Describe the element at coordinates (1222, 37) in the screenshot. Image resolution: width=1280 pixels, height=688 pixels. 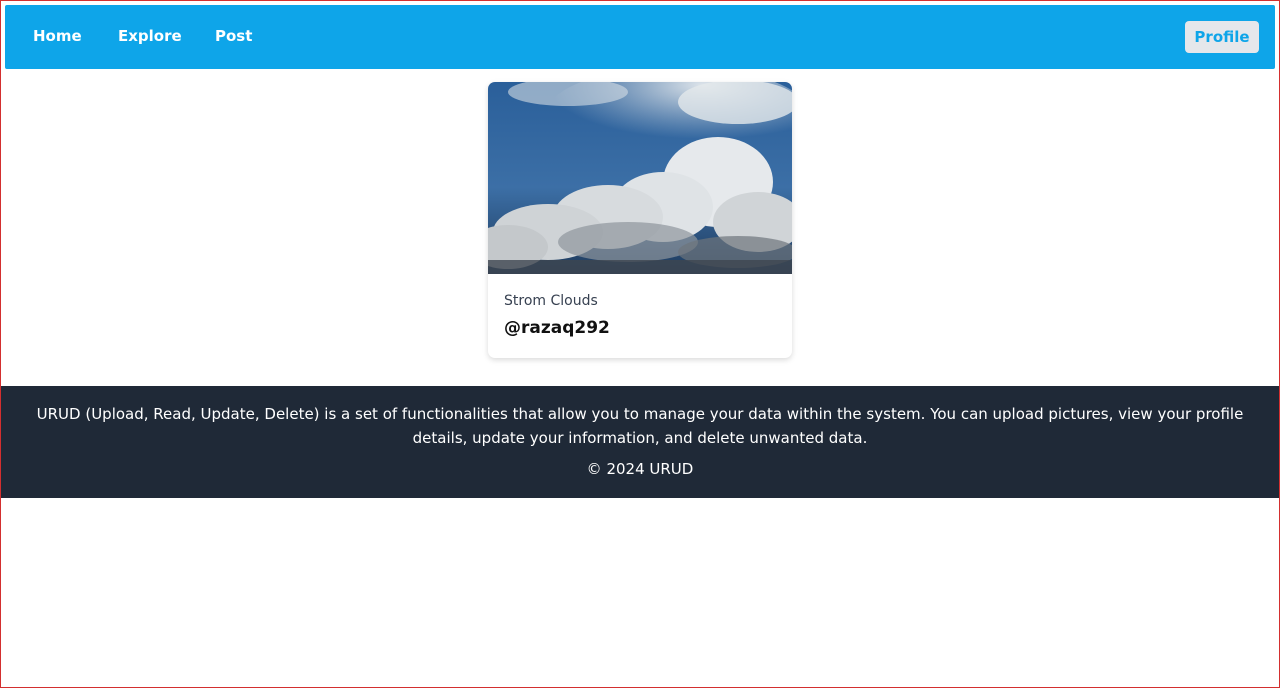
I see `profile-button: Profile` at that location.